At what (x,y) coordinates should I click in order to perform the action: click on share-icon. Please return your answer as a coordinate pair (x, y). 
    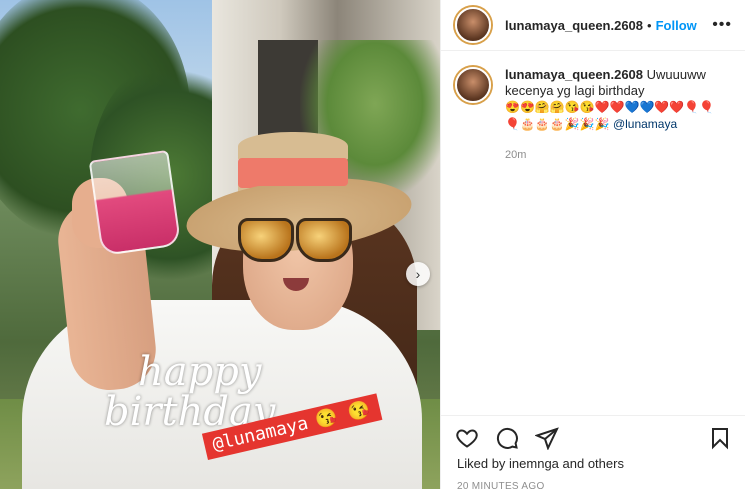
    Looking at the image, I should click on (547, 438).